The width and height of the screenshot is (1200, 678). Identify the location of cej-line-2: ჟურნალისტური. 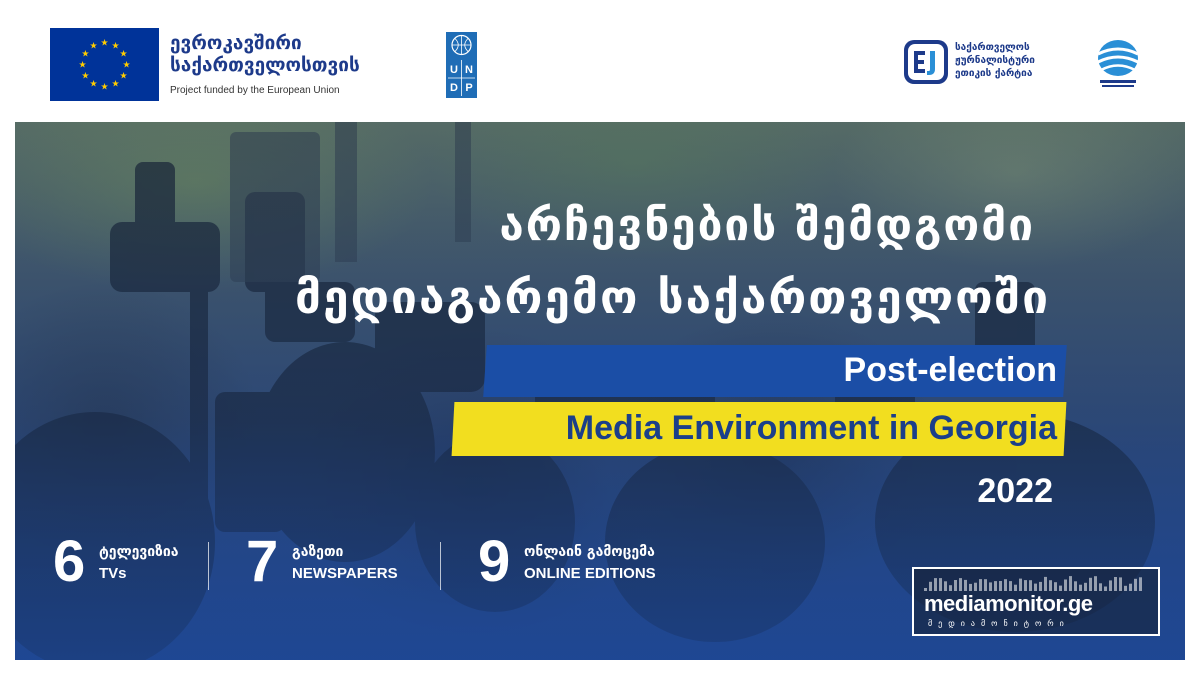
(995, 60).